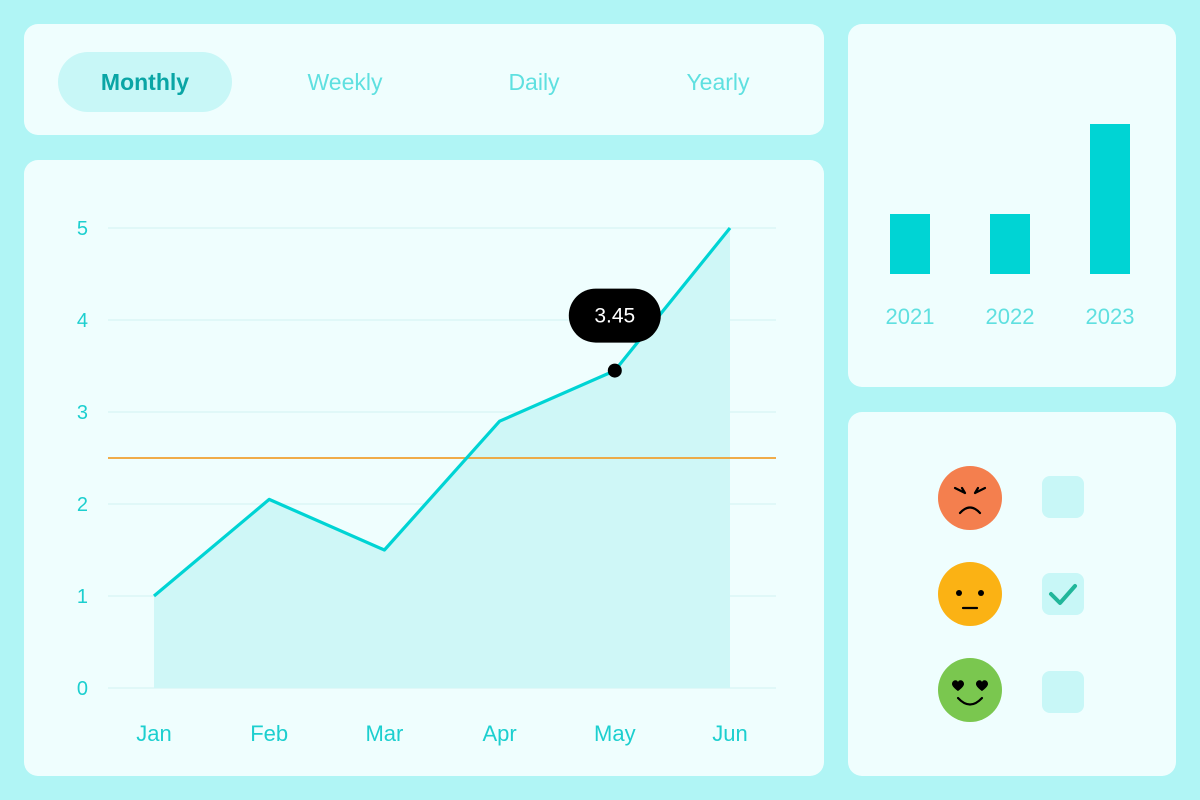 This screenshot has height=800, width=1200. What do you see at coordinates (615, 733) in the screenshot?
I see `x-tick-label: May` at bounding box center [615, 733].